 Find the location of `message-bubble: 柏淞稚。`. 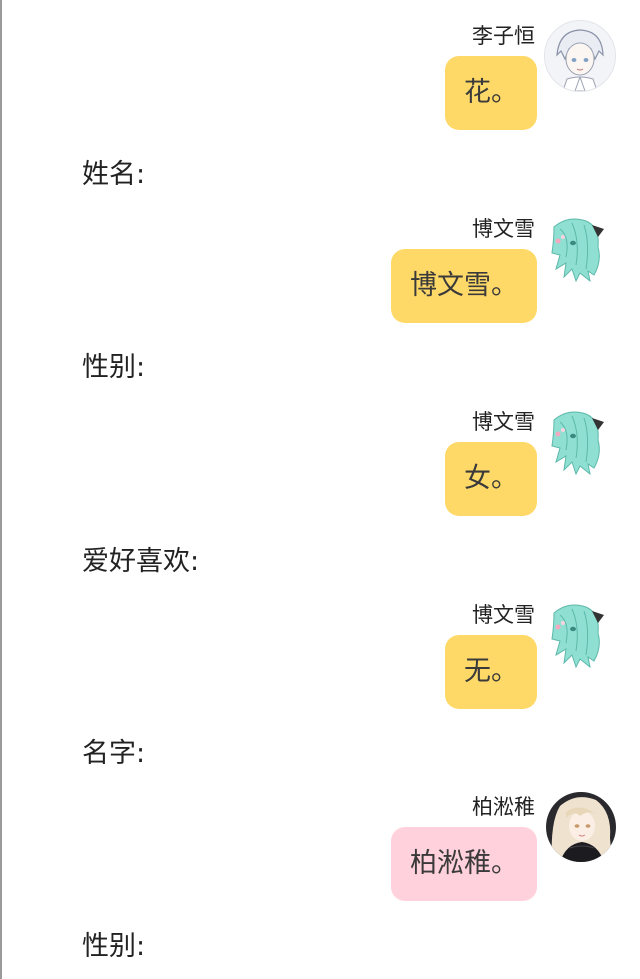

message-bubble: 柏淞稚。 is located at coordinates (464, 864).